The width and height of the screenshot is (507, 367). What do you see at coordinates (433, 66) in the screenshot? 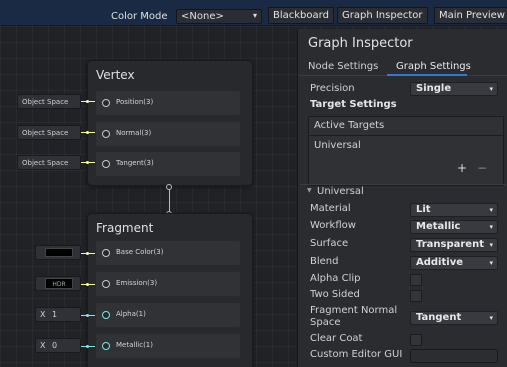
I see `tab-graph-settings: Graph Settings` at bounding box center [433, 66].